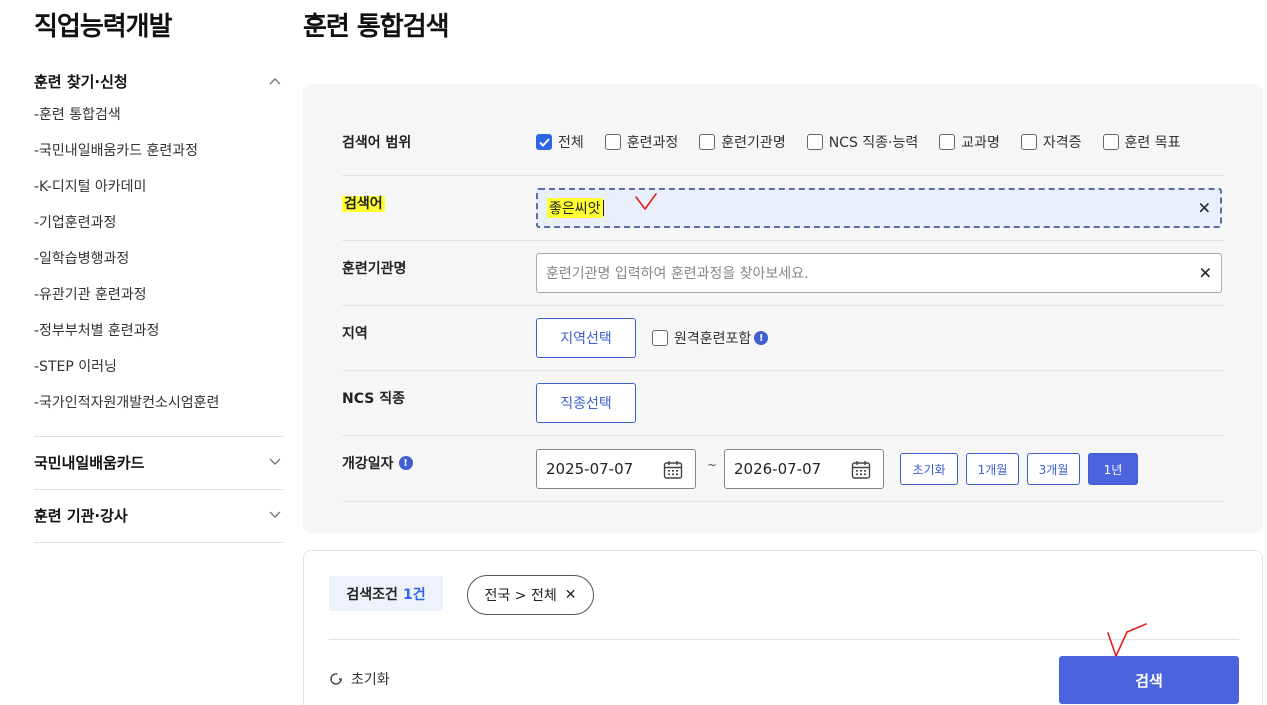 The image size is (1267, 705). I want to click on scope-option-ncs: NCS 직종·능력, so click(862, 142).